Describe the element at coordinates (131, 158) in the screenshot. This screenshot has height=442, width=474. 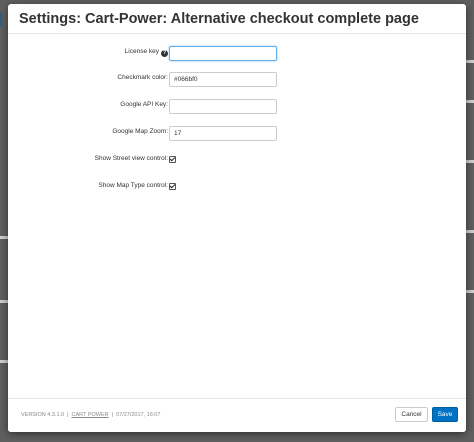
I see `show-street-view-label: Show Street view control:` at that location.